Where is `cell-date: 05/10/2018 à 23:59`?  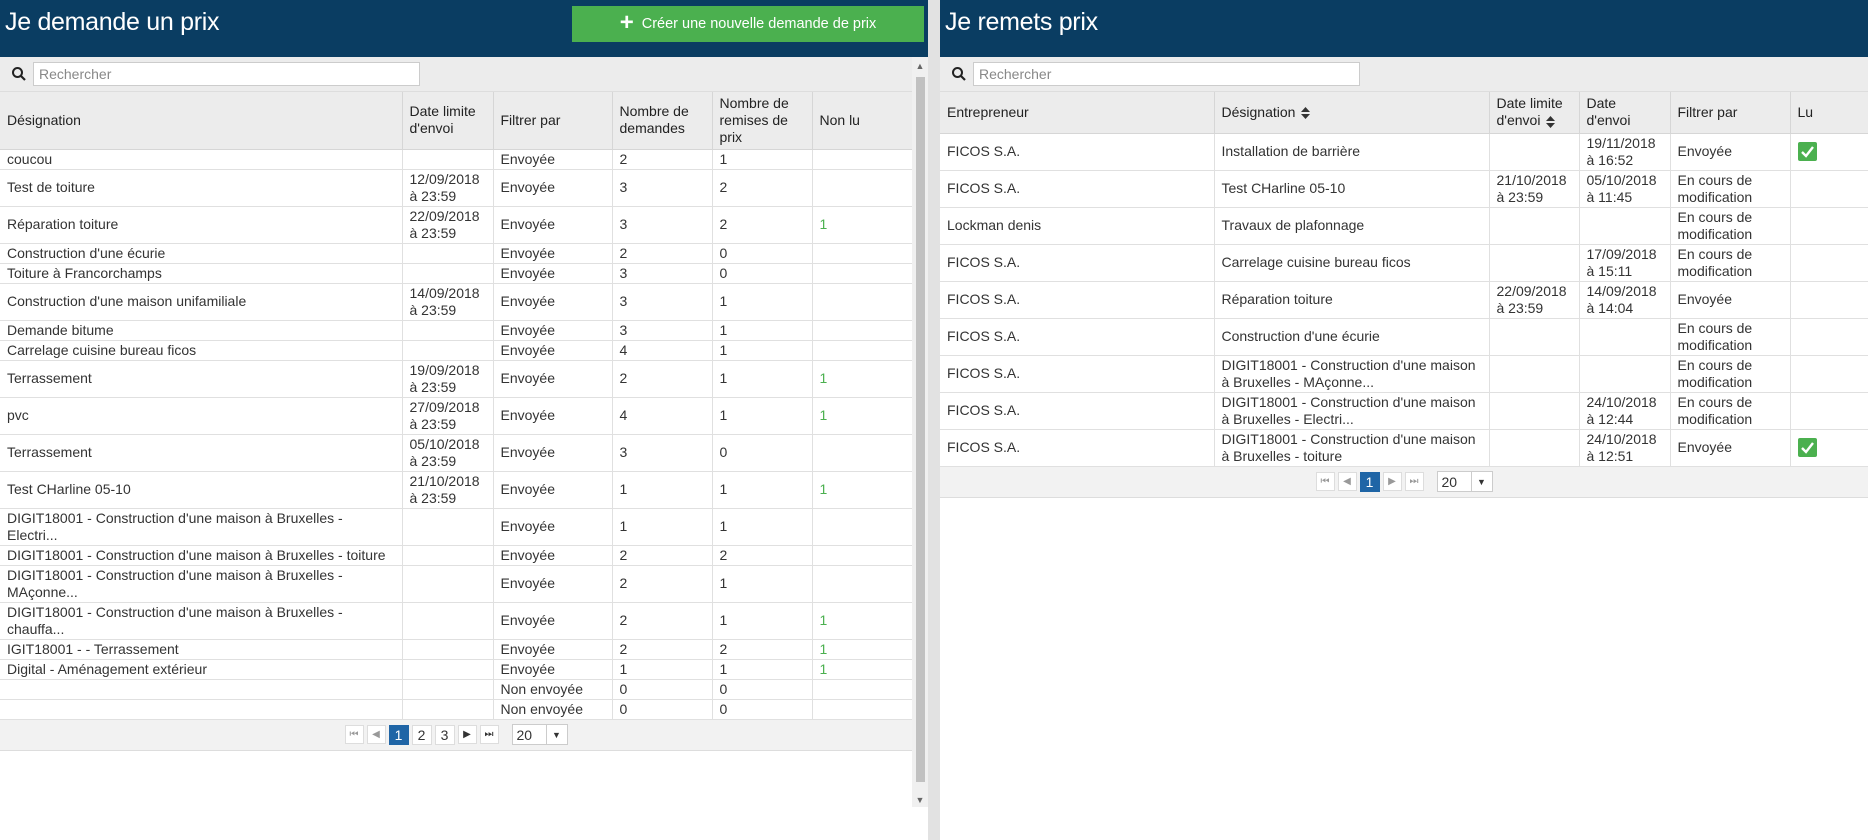
cell-date: 05/10/2018 à 23:59 is located at coordinates (448, 453).